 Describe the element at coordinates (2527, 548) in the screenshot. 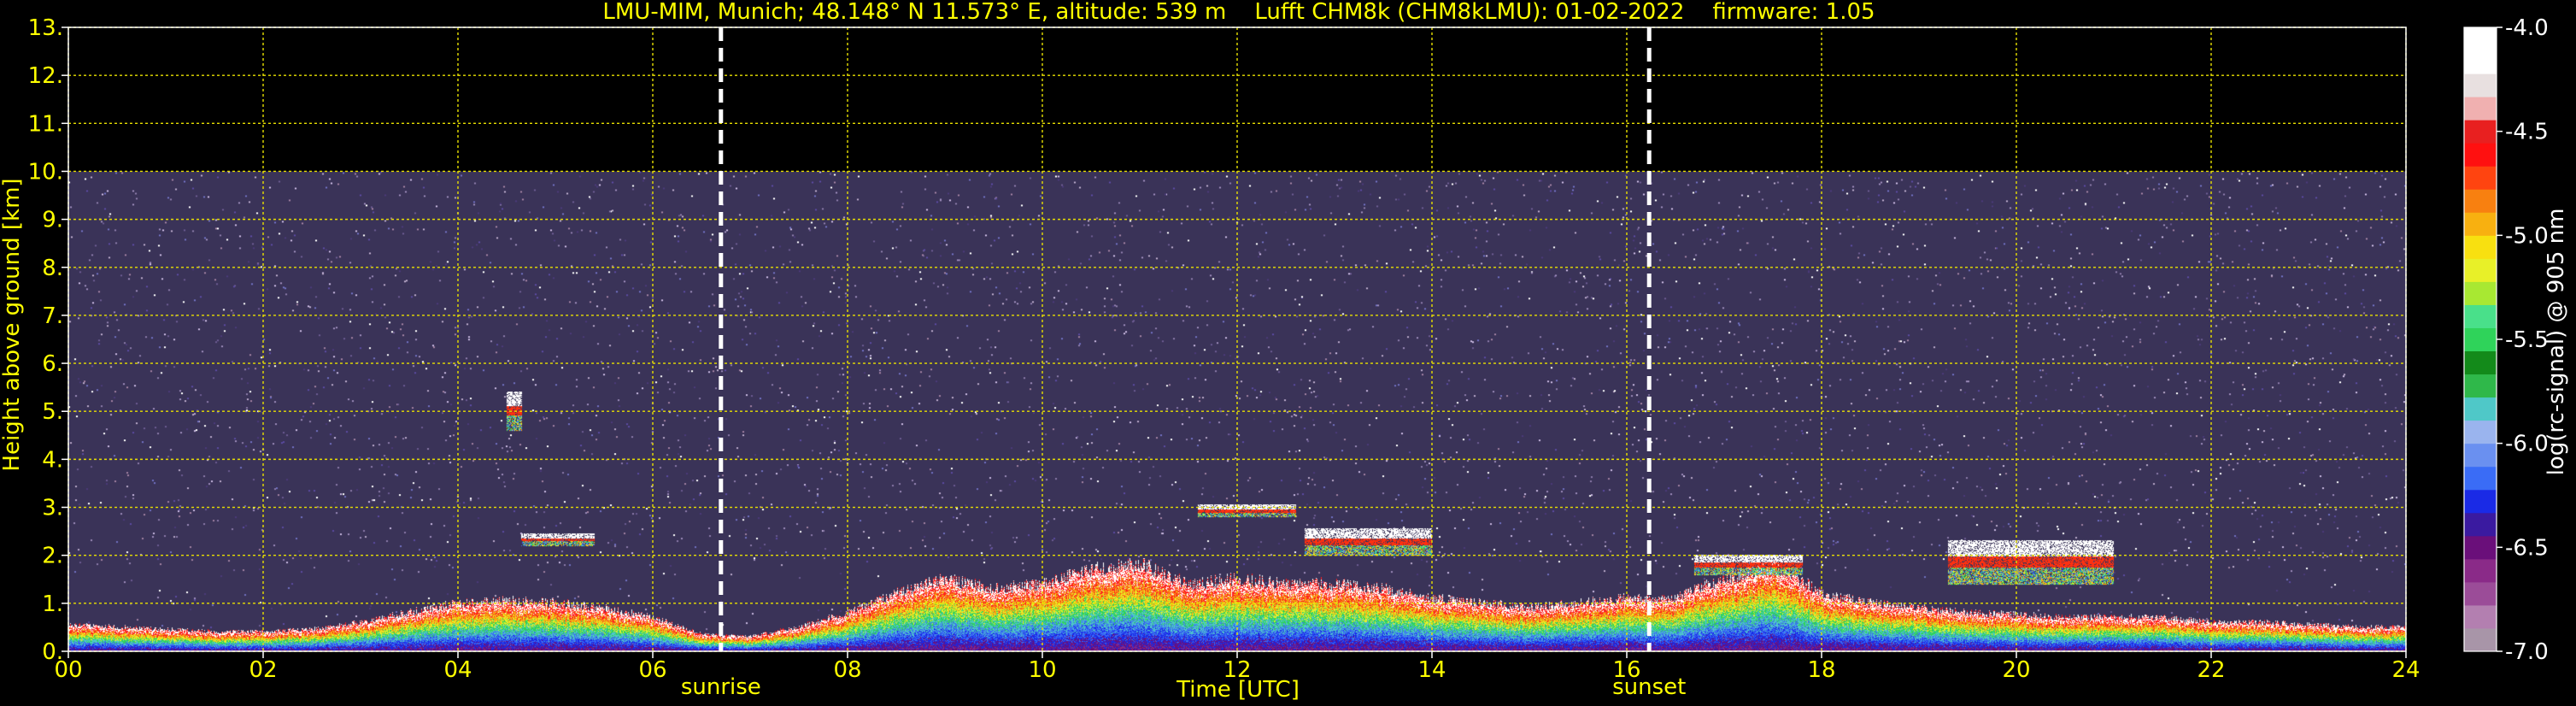

I see `colorbar-tick-label: -6.5` at that location.